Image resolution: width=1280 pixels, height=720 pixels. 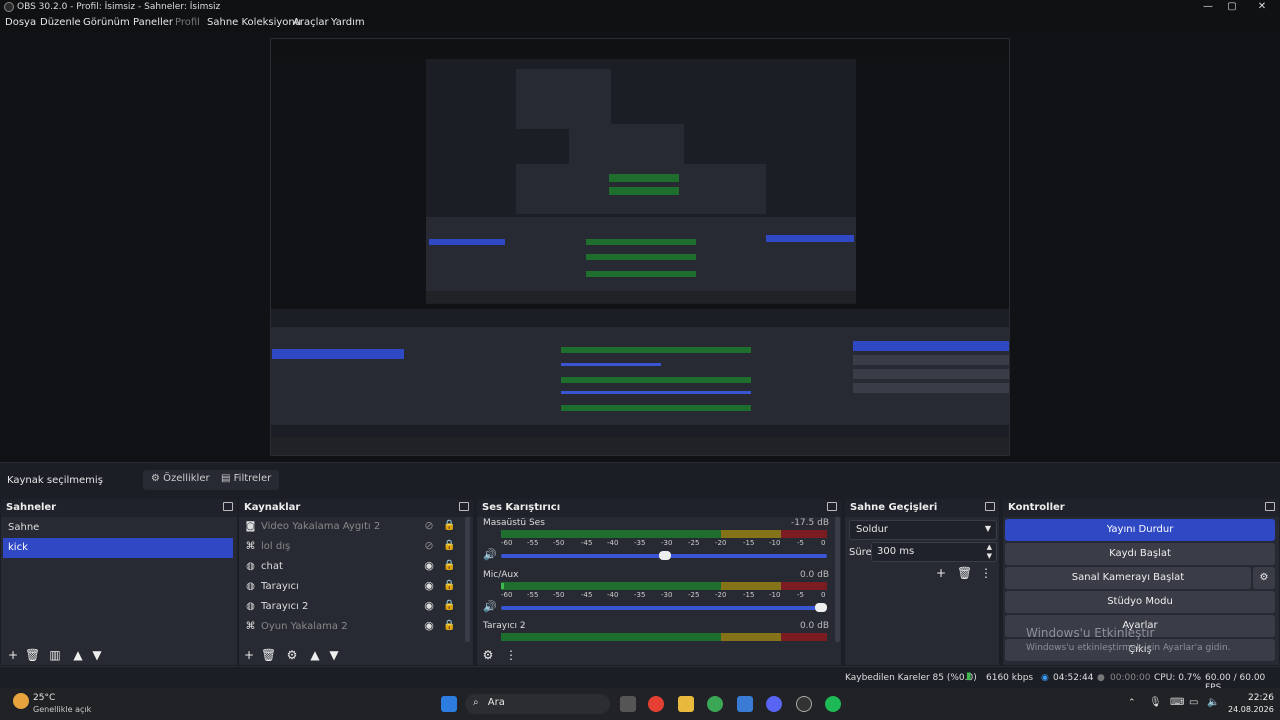 I want to click on minimize-button: —, so click(x=1208, y=7).